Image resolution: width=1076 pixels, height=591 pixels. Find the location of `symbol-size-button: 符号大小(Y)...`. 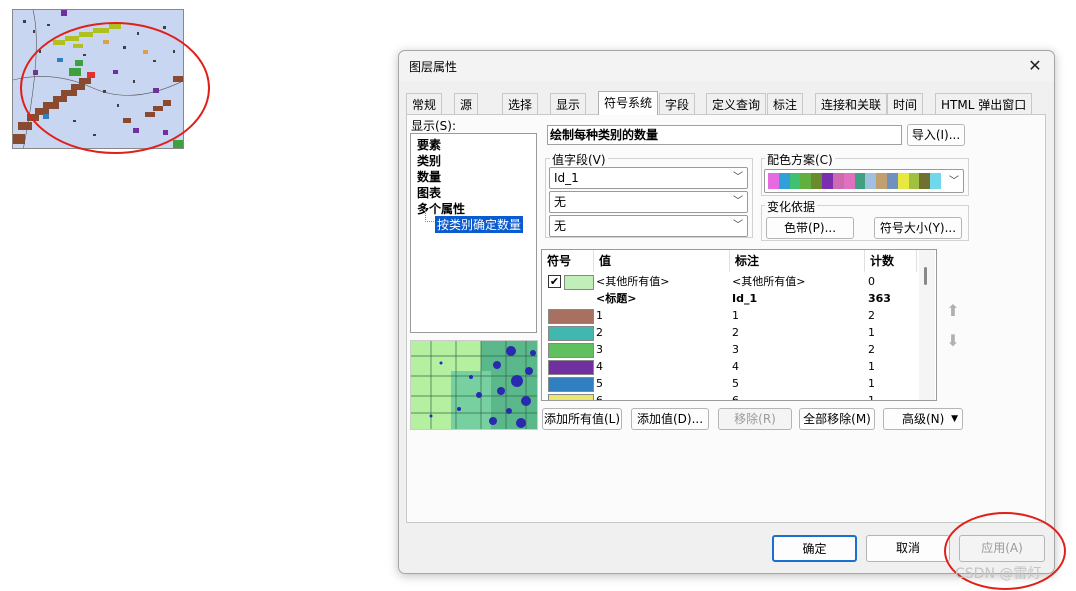

symbol-size-button: 符号大小(Y)... is located at coordinates (918, 228).